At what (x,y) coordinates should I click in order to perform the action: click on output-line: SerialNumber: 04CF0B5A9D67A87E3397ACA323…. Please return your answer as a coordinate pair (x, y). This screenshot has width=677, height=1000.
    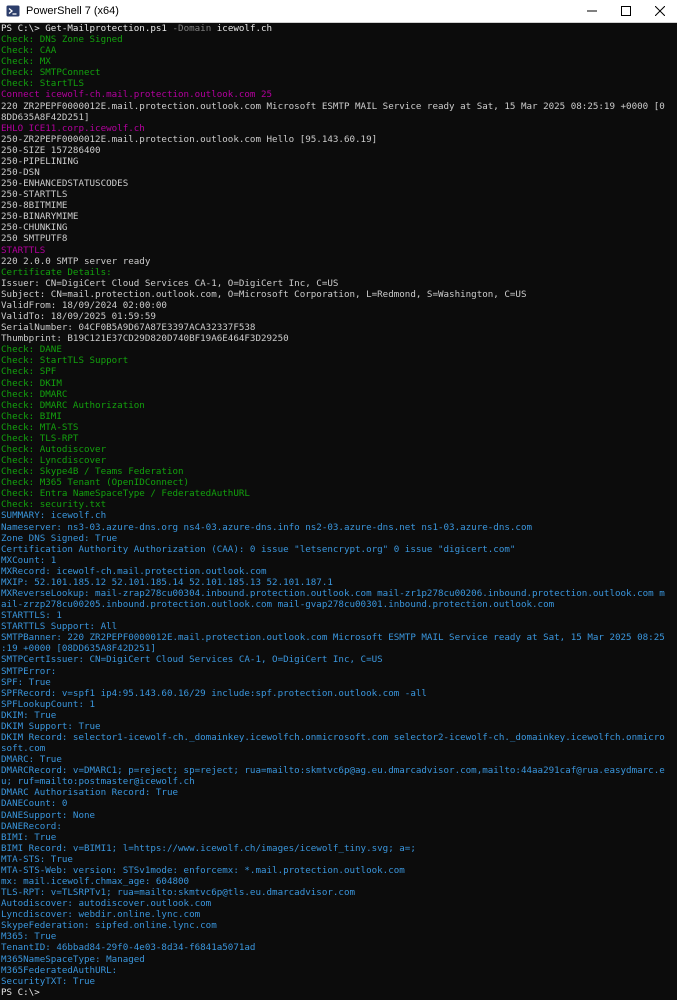
    Looking at the image, I should click on (128, 328).